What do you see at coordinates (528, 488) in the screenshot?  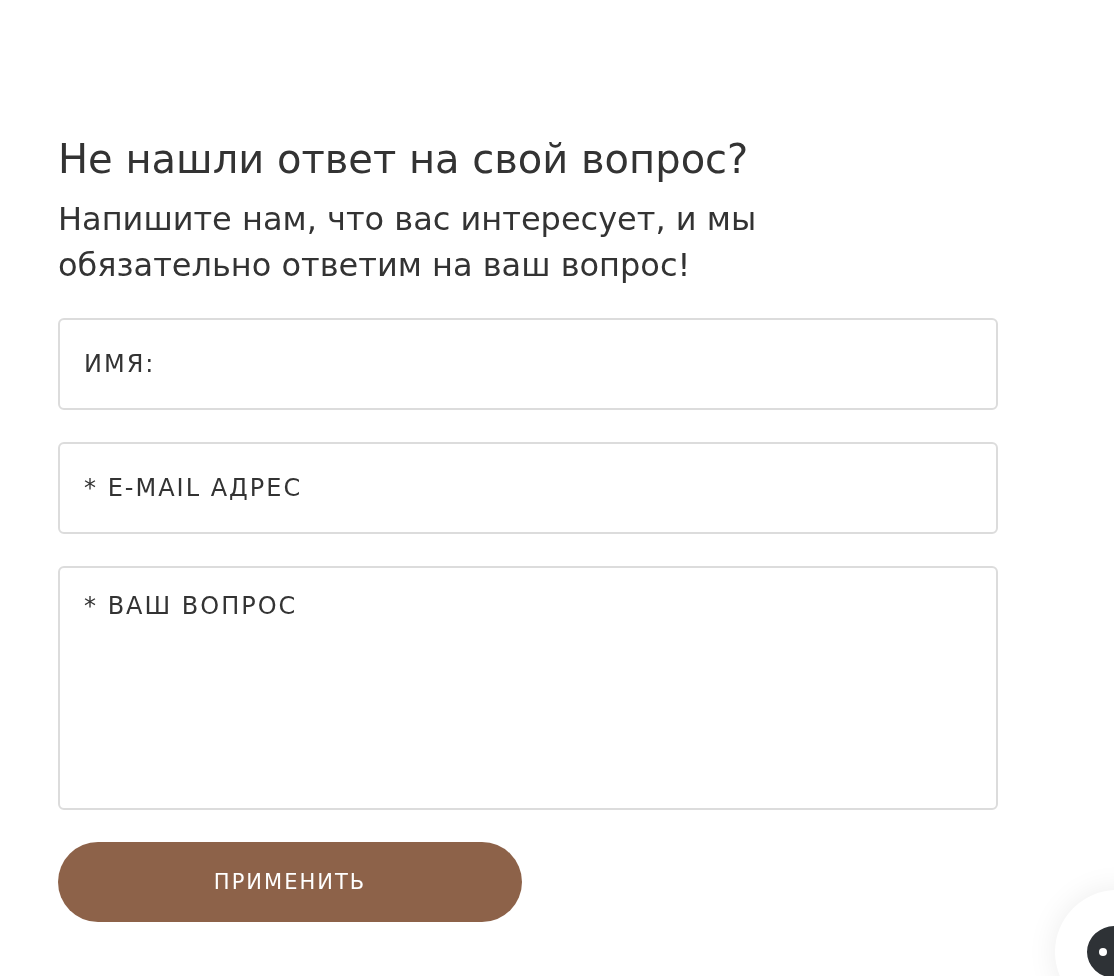 I see `input-field: * E-MAIL АДРЕС` at bounding box center [528, 488].